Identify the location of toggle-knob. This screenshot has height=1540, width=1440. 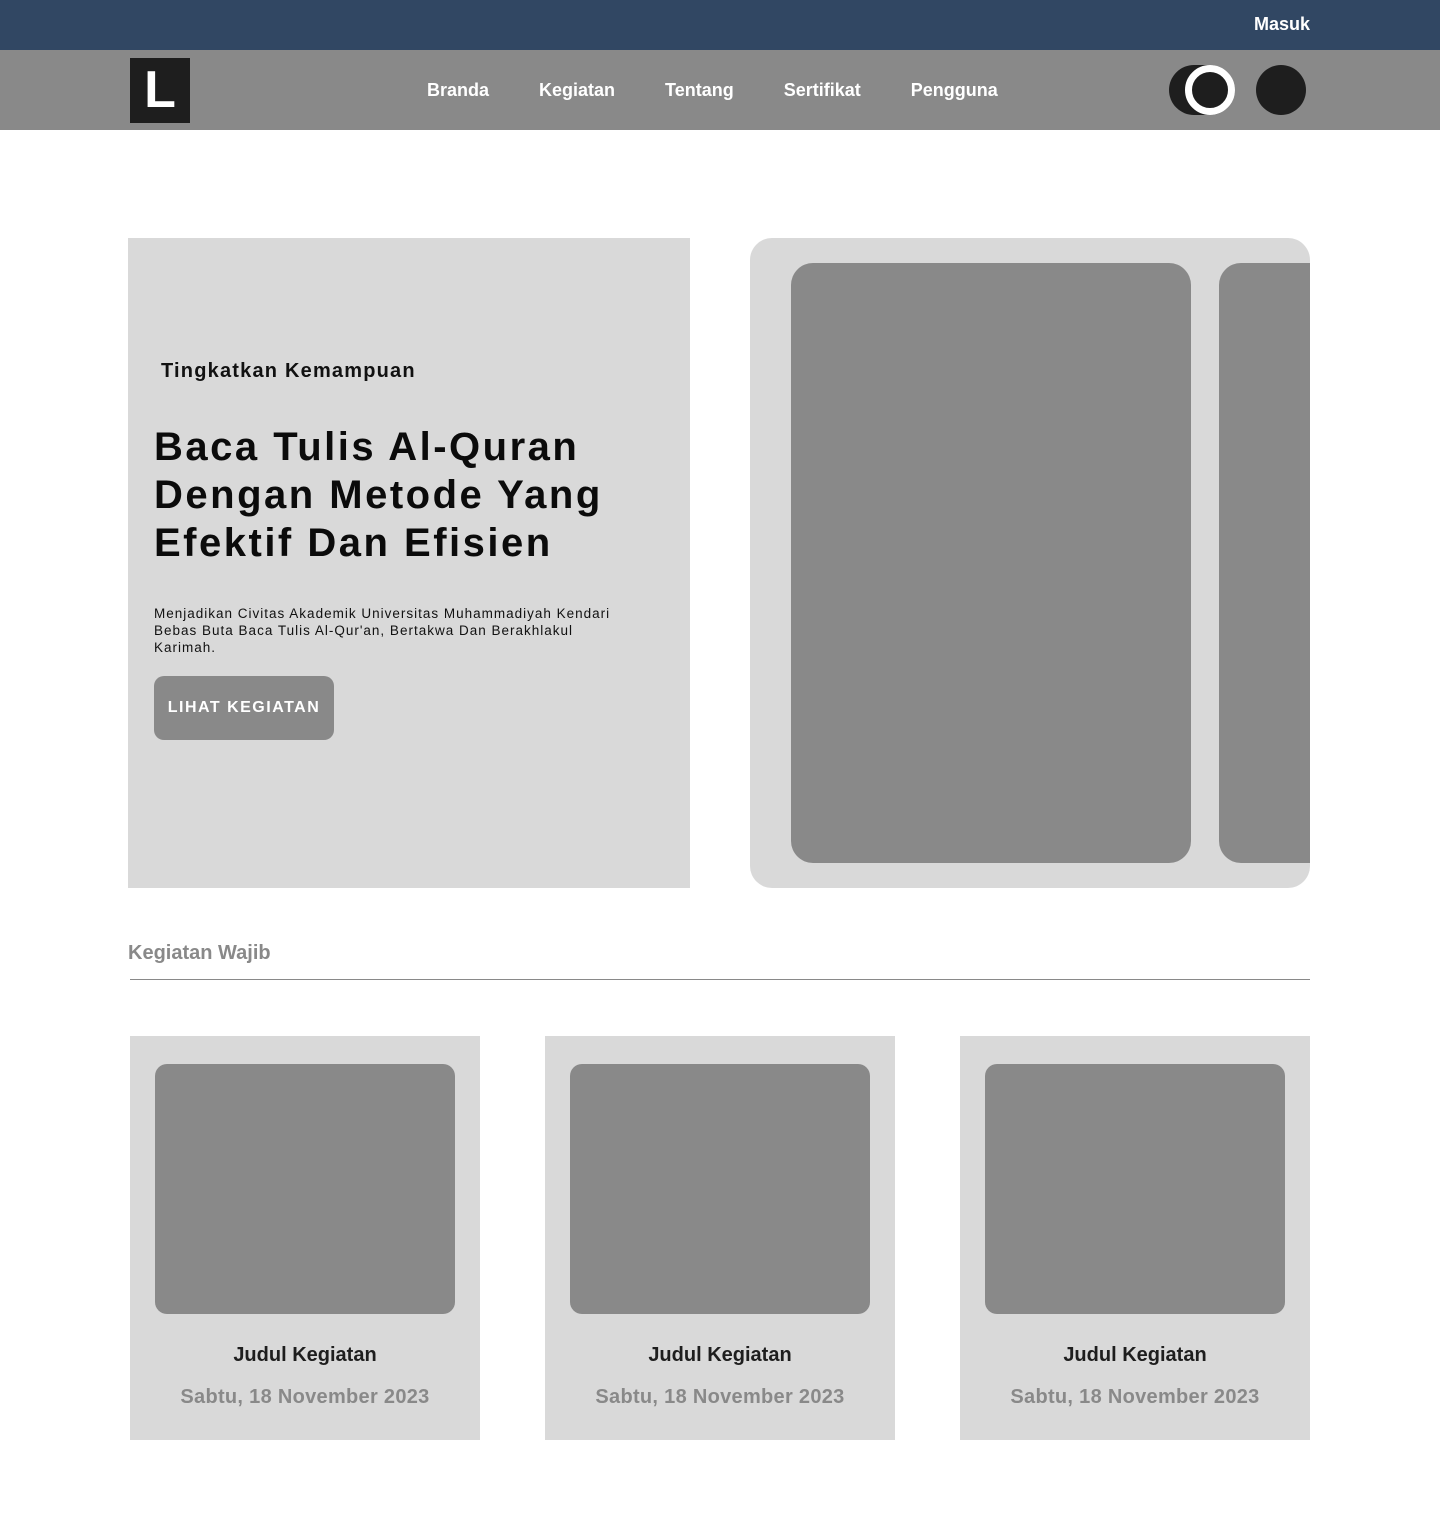
(1210, 90).